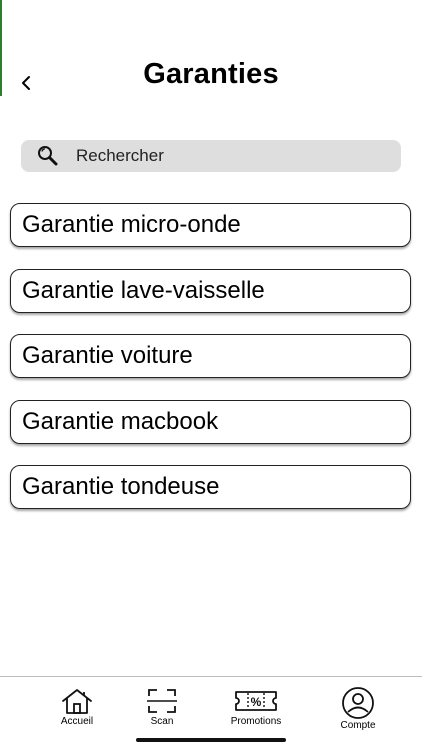  I want to click on tab-label: Accueil, so click(77, 721).